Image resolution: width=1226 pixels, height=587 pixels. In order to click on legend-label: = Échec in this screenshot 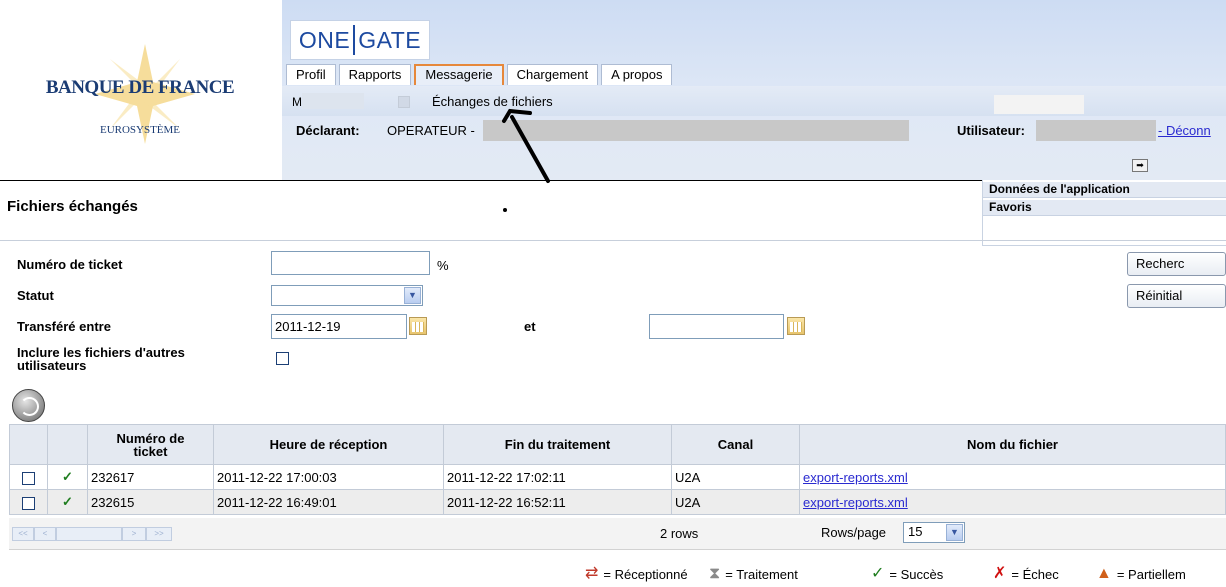, I will do `click(1035, 574)`.